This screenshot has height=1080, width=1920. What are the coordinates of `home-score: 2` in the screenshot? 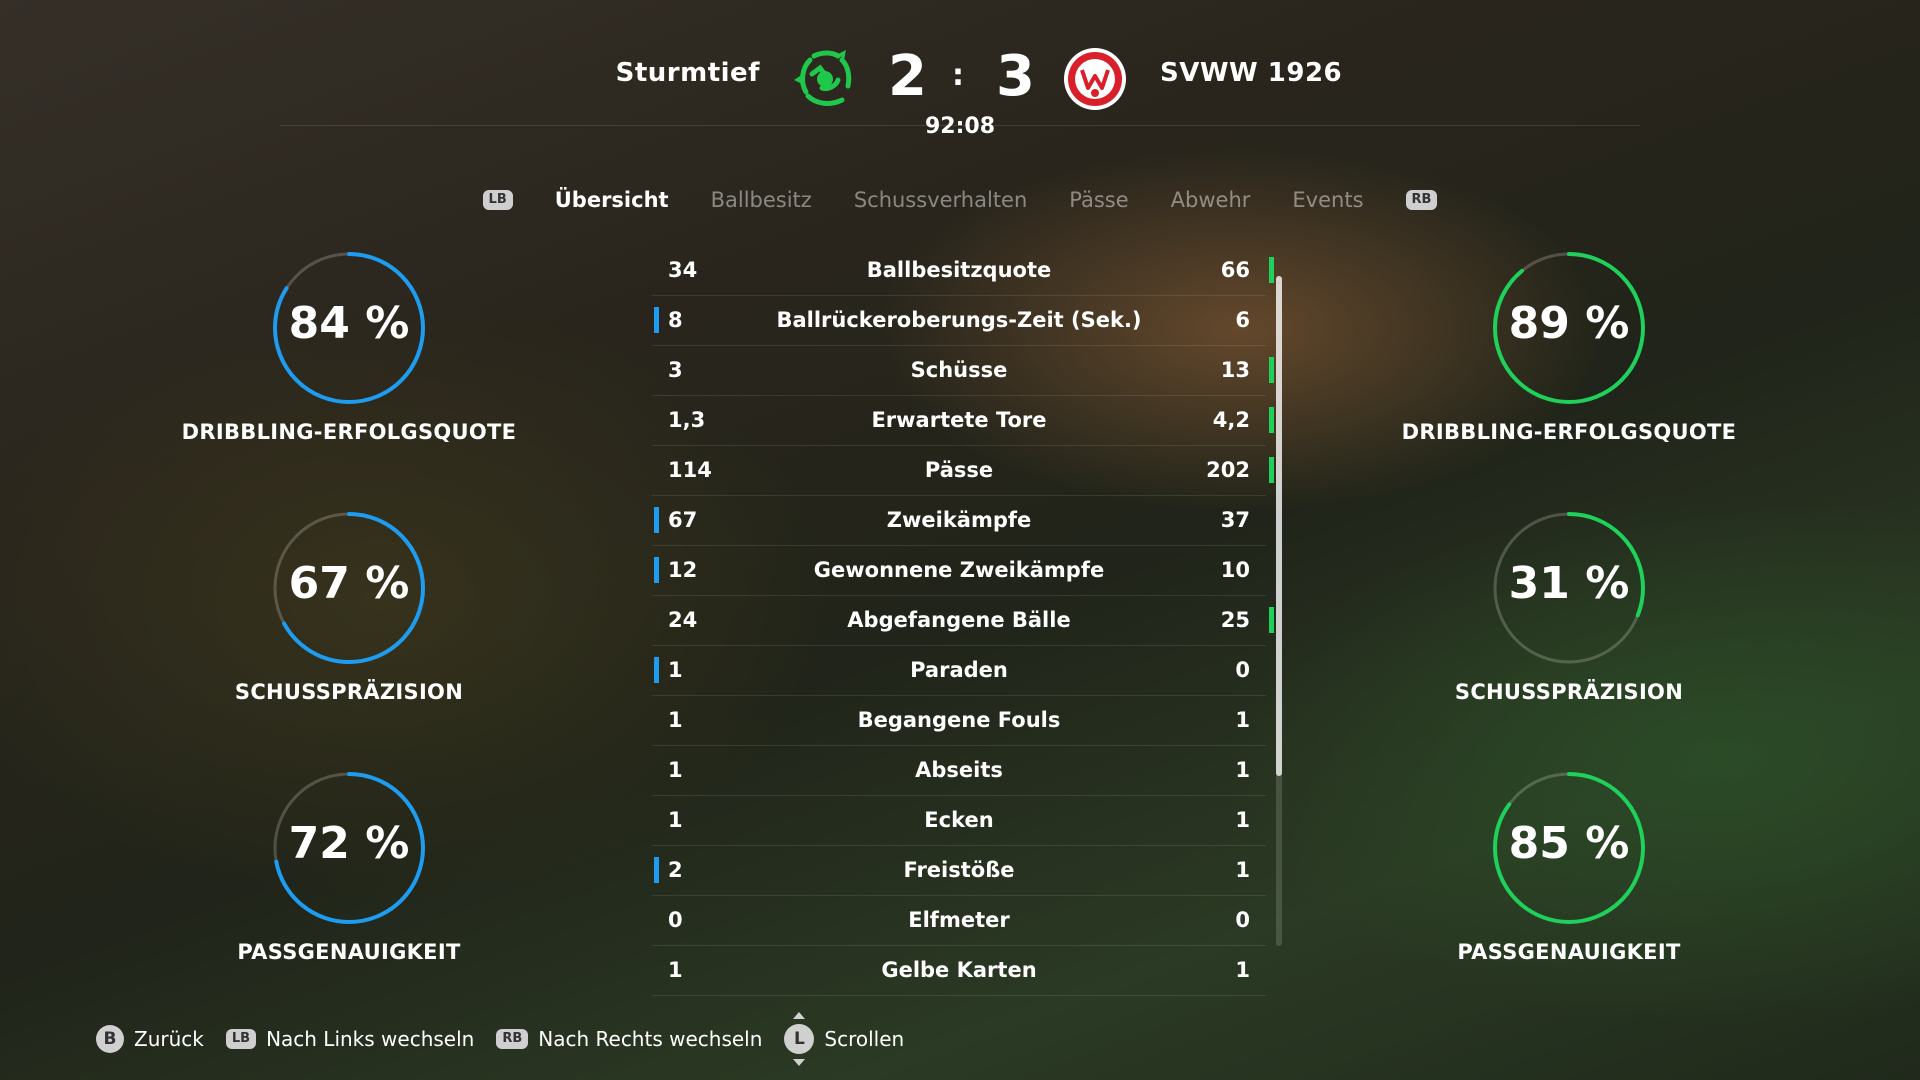 It's located at (907, 76).